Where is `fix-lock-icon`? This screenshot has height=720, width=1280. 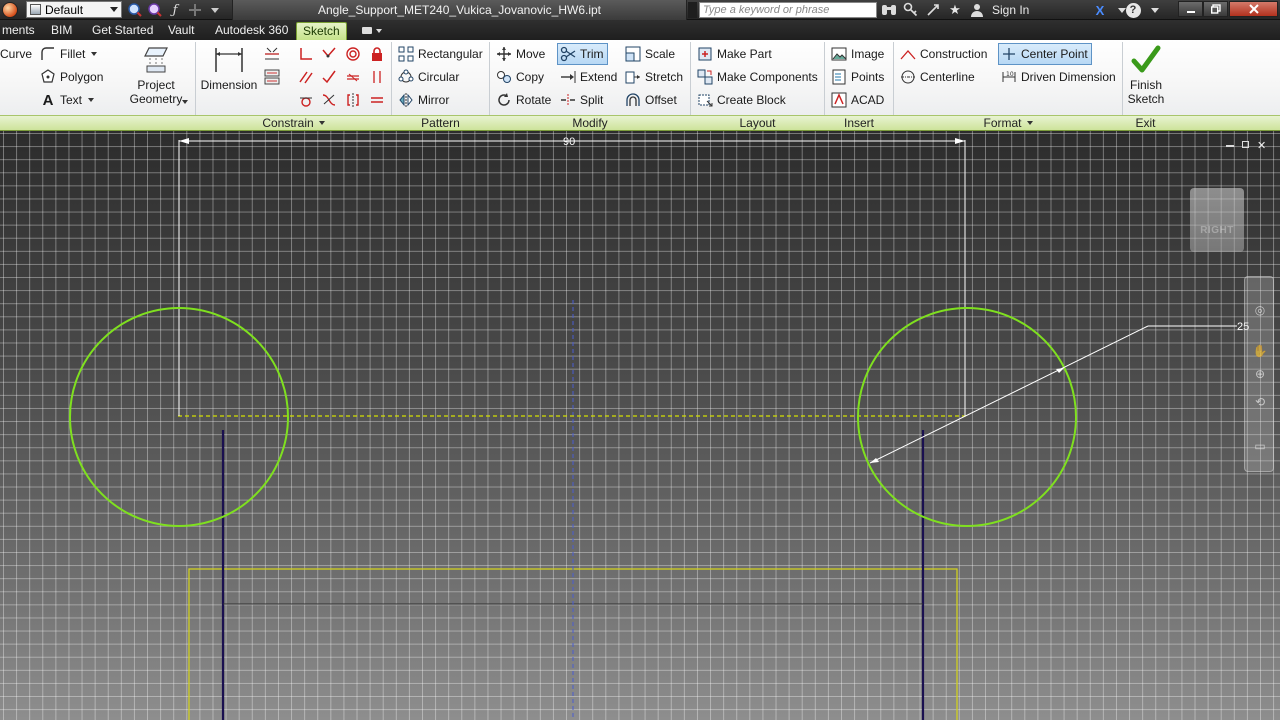 fix-lock-icon is located at coordinates (377, 54).